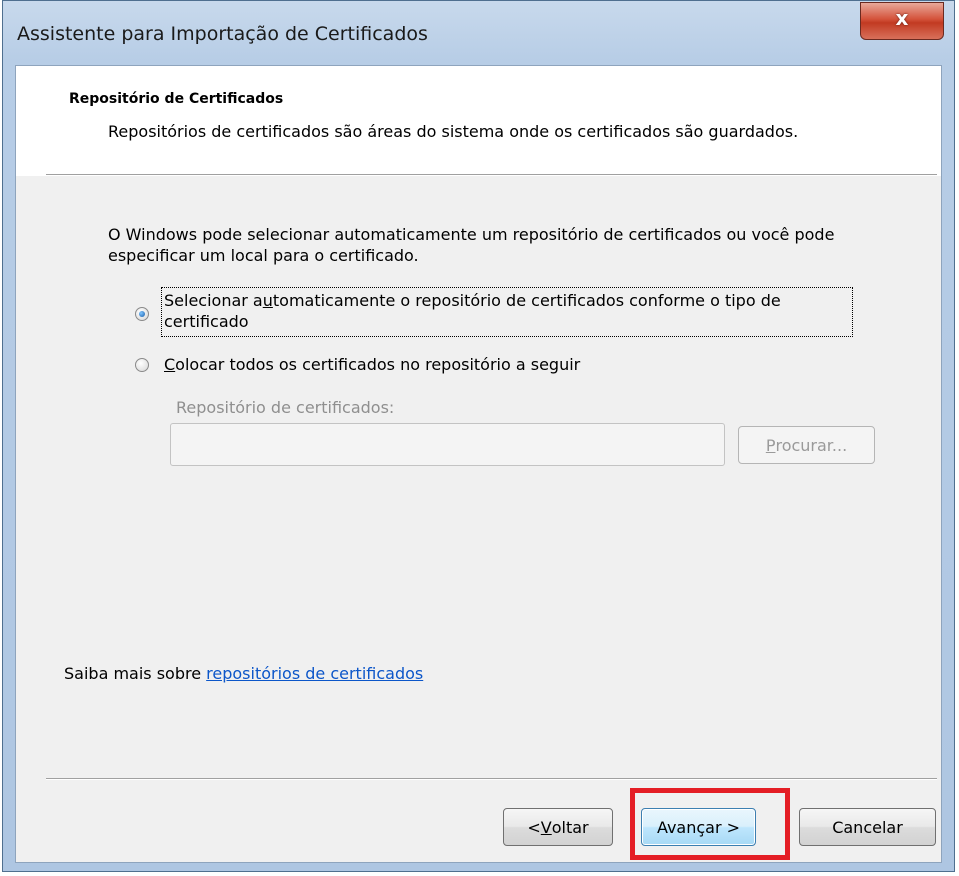 This screenshot has width=959, height=876. I want to click on close-icon: x, so click(902, 18).